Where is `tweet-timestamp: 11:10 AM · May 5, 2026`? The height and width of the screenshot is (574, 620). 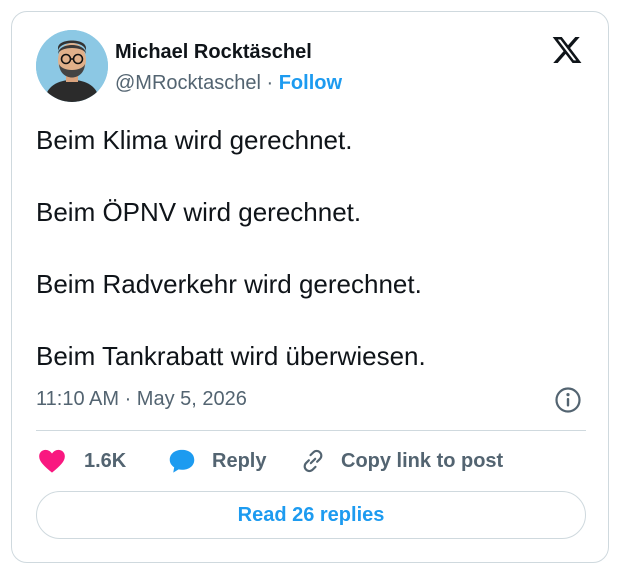
tweet-timestamp: 11:10 AM · May 5, 2026 is located at coordinates (141, 399).